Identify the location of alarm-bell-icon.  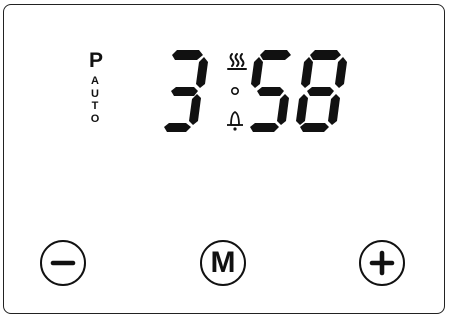
(235, 121).